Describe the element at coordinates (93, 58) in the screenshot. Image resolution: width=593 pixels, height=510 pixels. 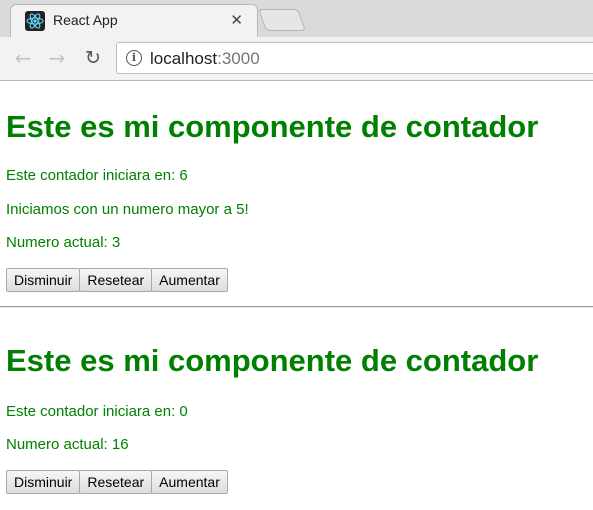
I see `reload-icon: ↻` at that location.